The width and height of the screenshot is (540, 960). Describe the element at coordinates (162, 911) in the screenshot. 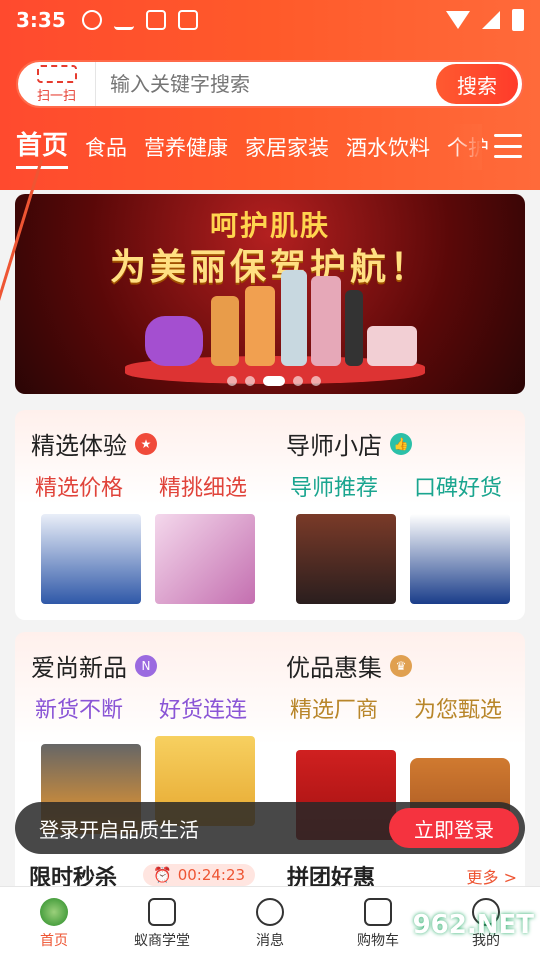

I see `book-icon` at that location.